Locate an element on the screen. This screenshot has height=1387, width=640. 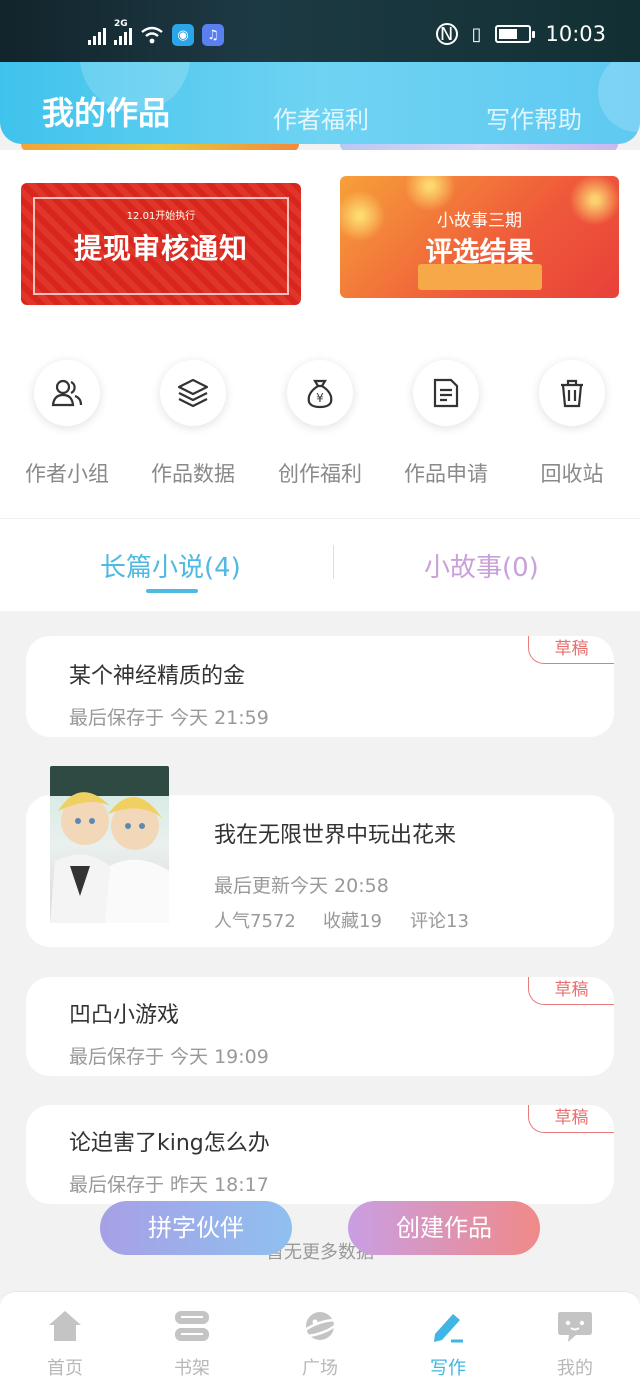
tab-short-stories: 小故事(0) is located at coordinates (481, 565).